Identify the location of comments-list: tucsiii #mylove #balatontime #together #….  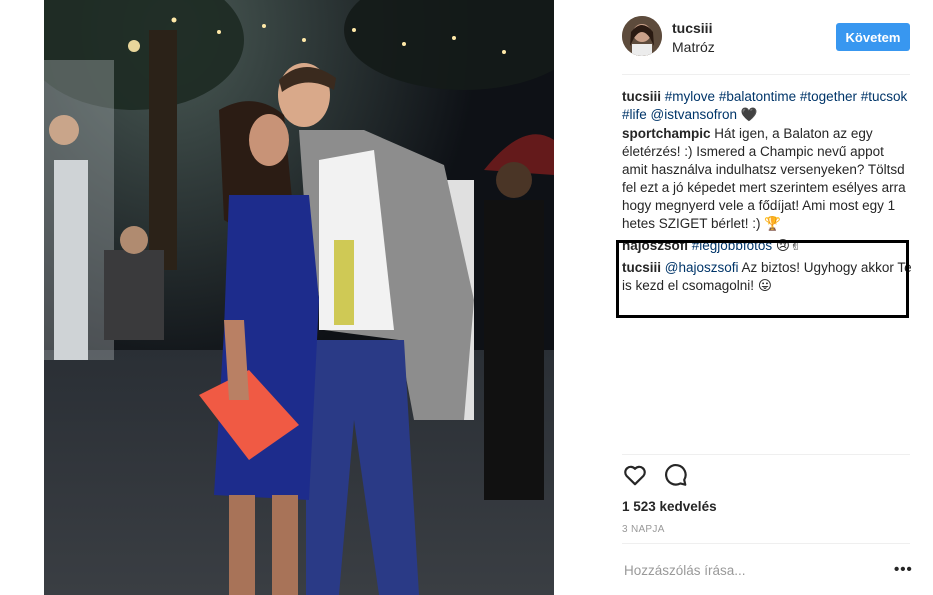
(767, 192).